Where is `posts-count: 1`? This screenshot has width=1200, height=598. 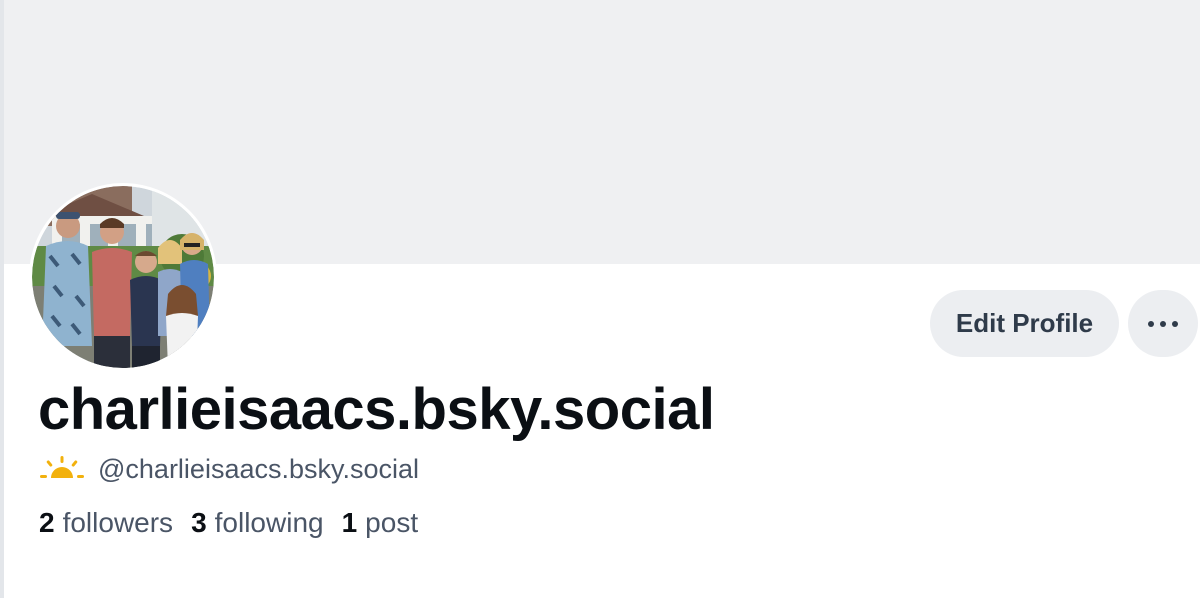
posts-count: 1 is located at coordinates (349, 522).